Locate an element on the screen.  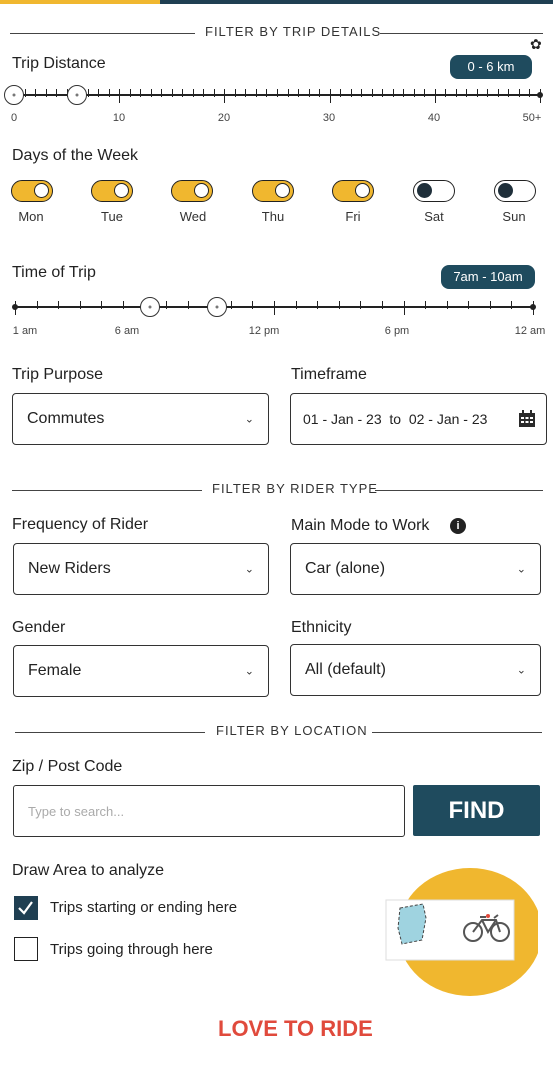
tick-label: 12 am is located at coordinates (530, 331).